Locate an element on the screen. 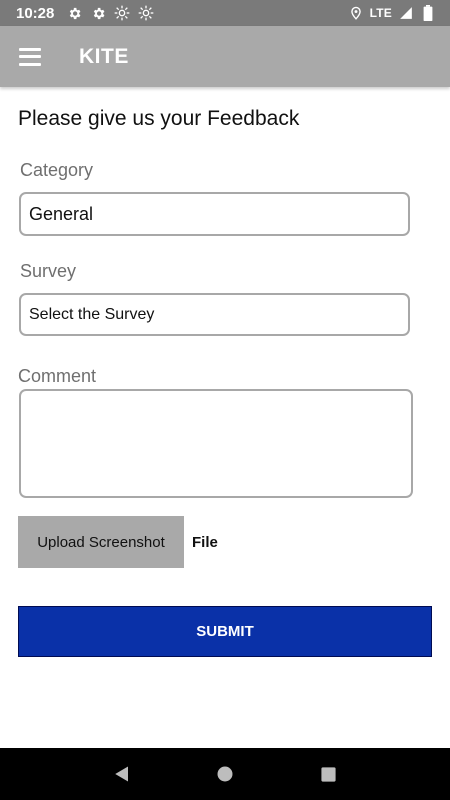  category-dropdown: General is located at coordinates (214, 214).